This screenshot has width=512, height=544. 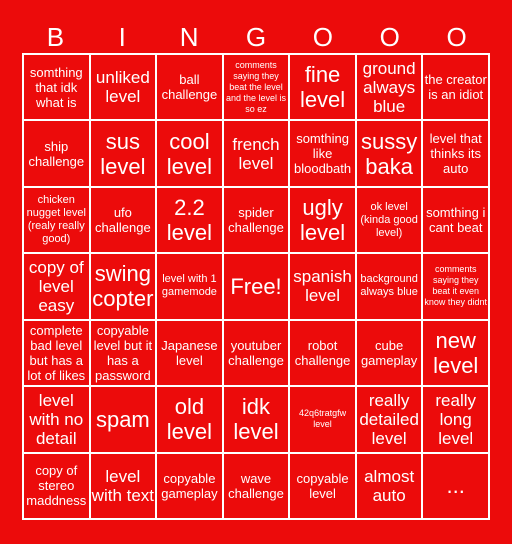 I want to click on bingo-cell: spam, so click(x=123, y=419).